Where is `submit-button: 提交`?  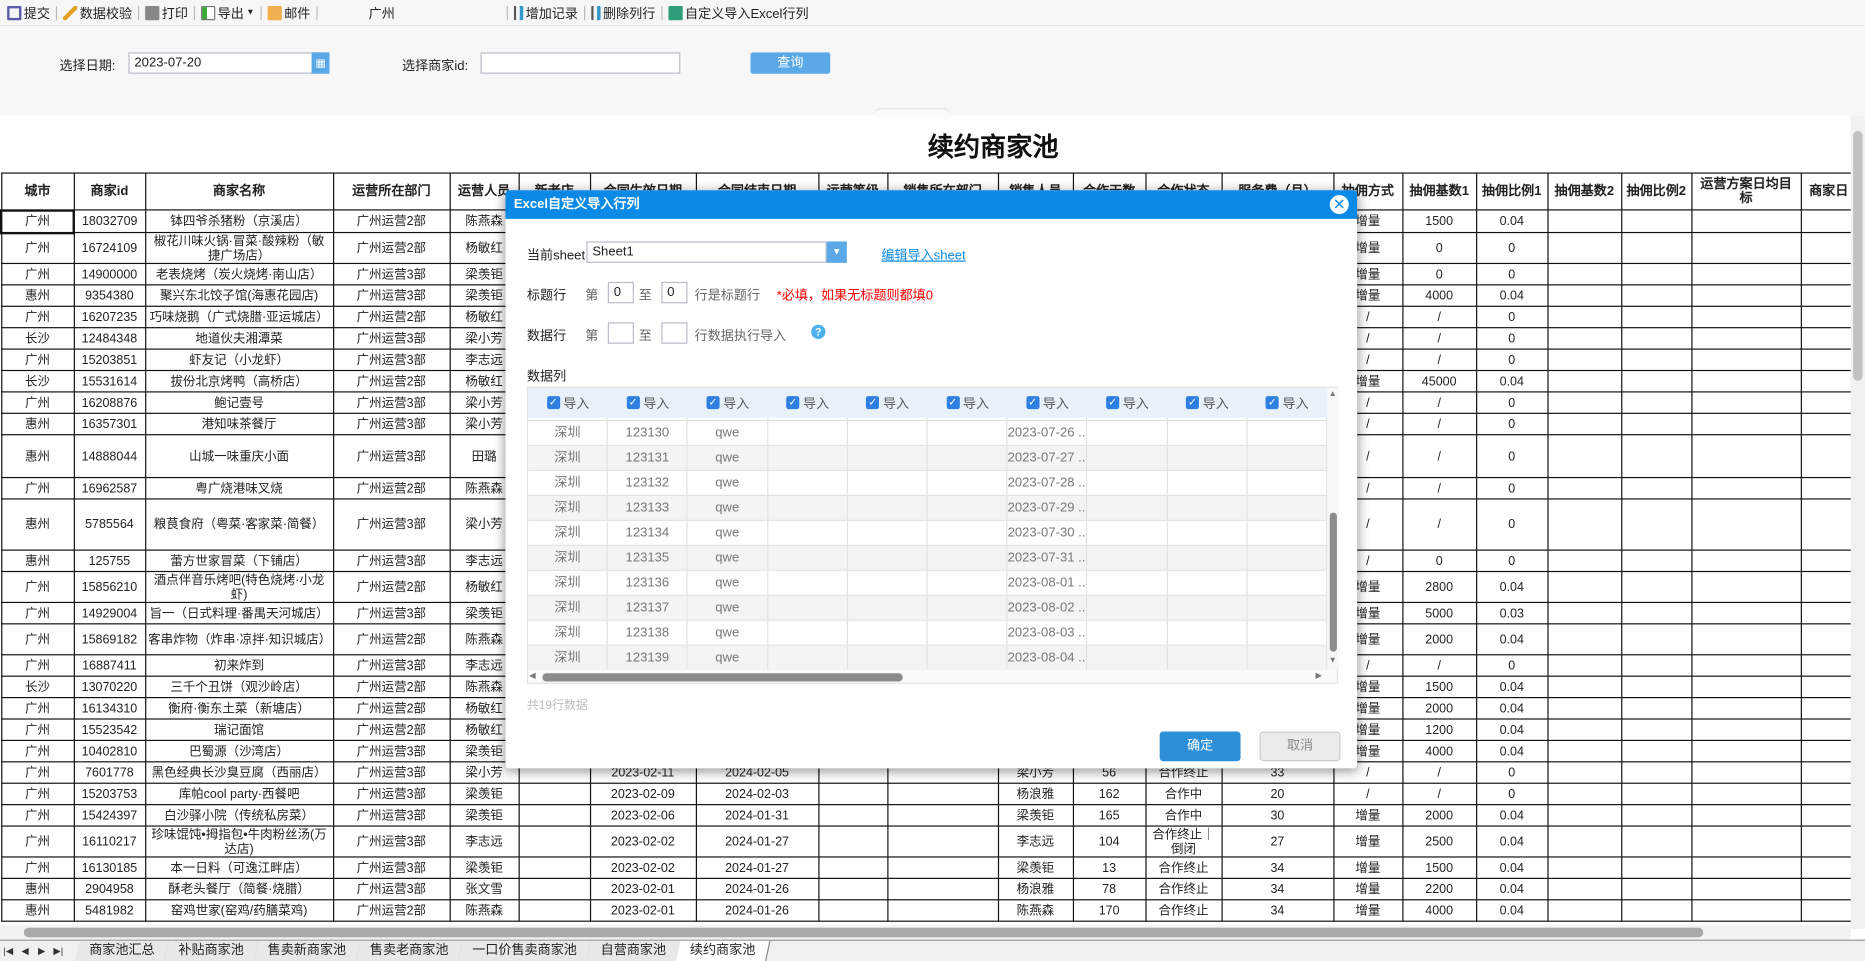
submit-button: 提交 is located at coordinates (28, 13).